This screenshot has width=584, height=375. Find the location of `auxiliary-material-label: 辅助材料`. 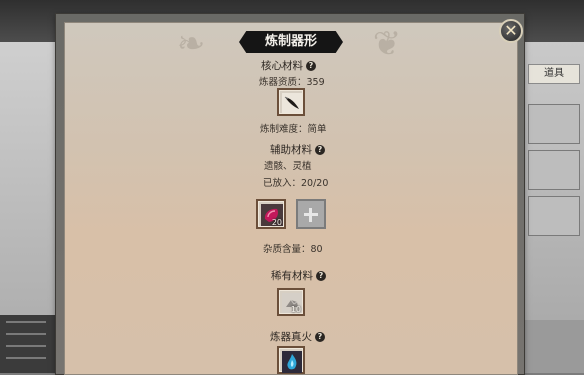

auxiliary-material-label: 辅助材料 is located at coordinates (291, 150).